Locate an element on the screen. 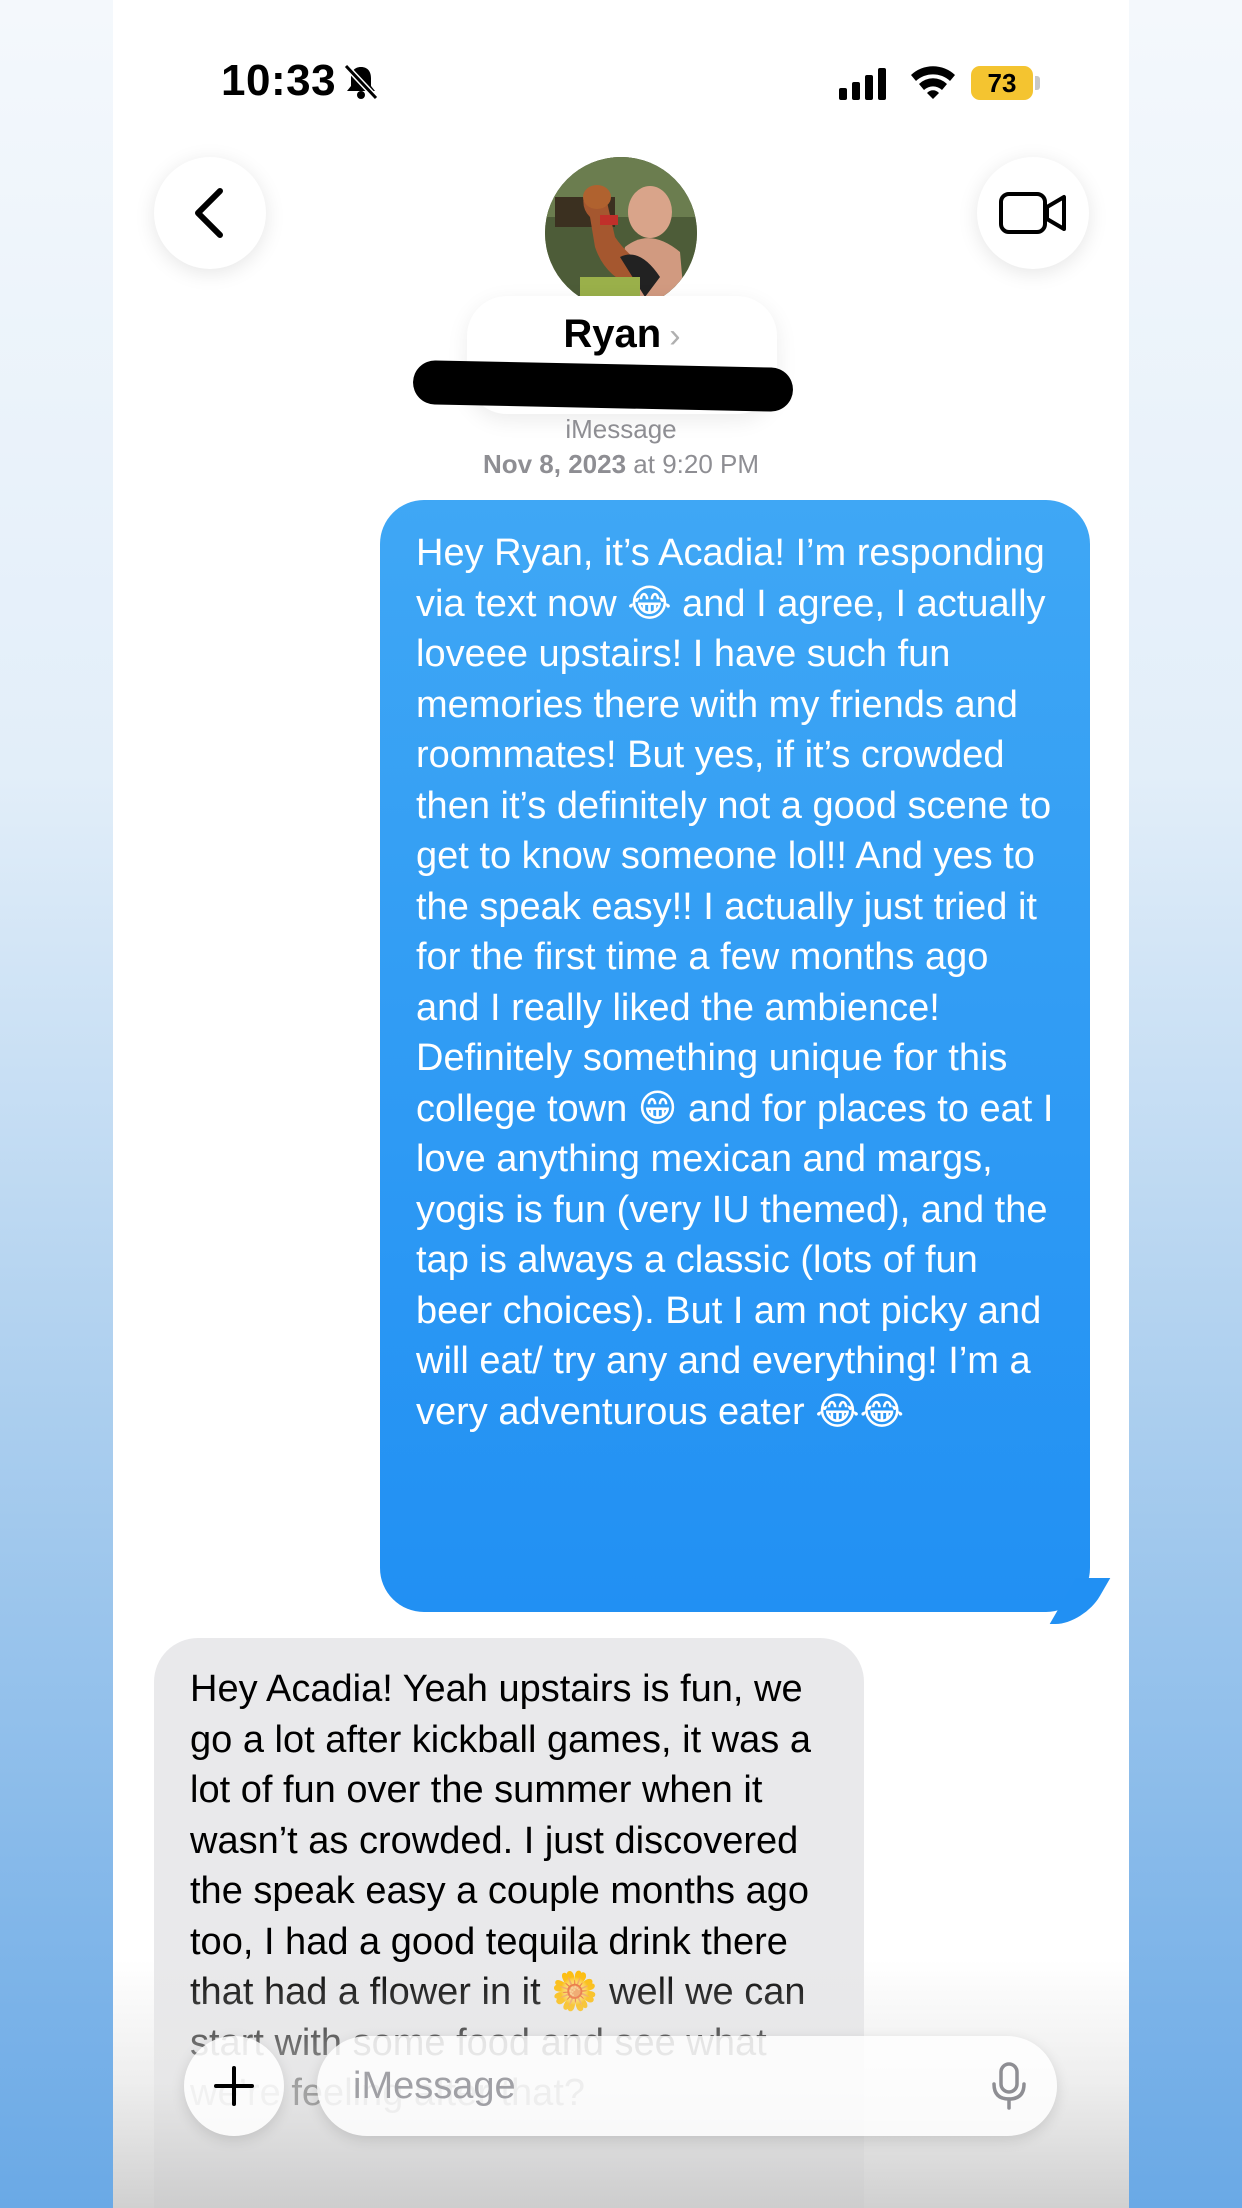 The width and height of the screenshot is (1242, 2208). contact-name-text: Ryan is located at coordinates (612, 334).